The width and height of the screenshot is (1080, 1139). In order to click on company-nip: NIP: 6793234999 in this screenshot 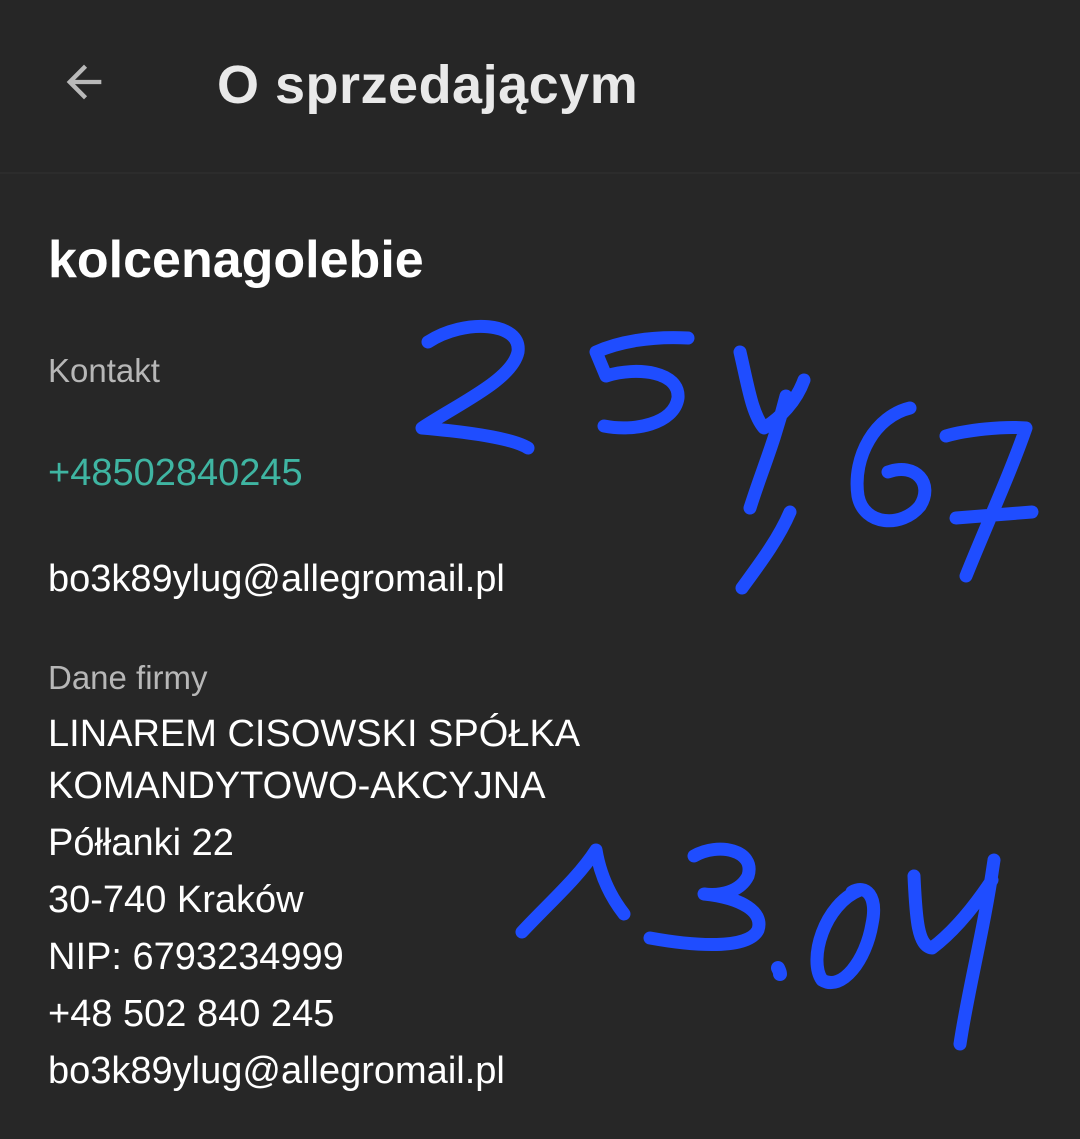, I will do `click(196, 957)`.